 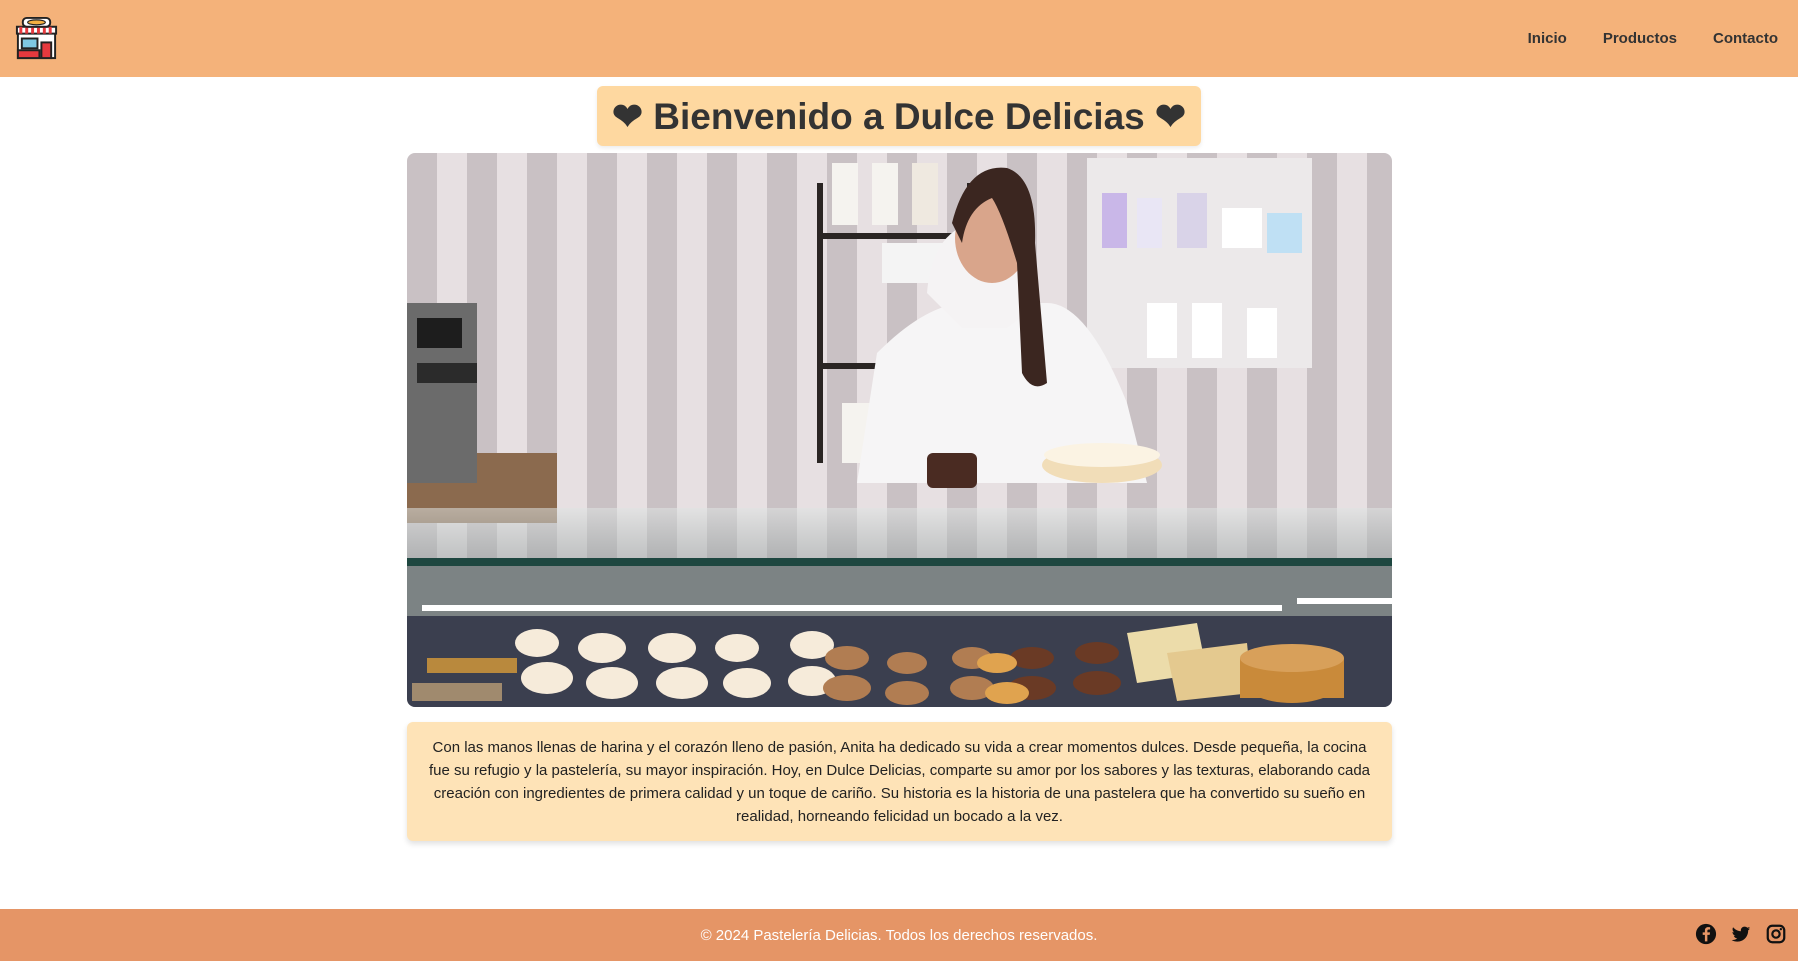 I want to click on main-nav: Inicio Productos Contacto, so click(x=1635, y=38).